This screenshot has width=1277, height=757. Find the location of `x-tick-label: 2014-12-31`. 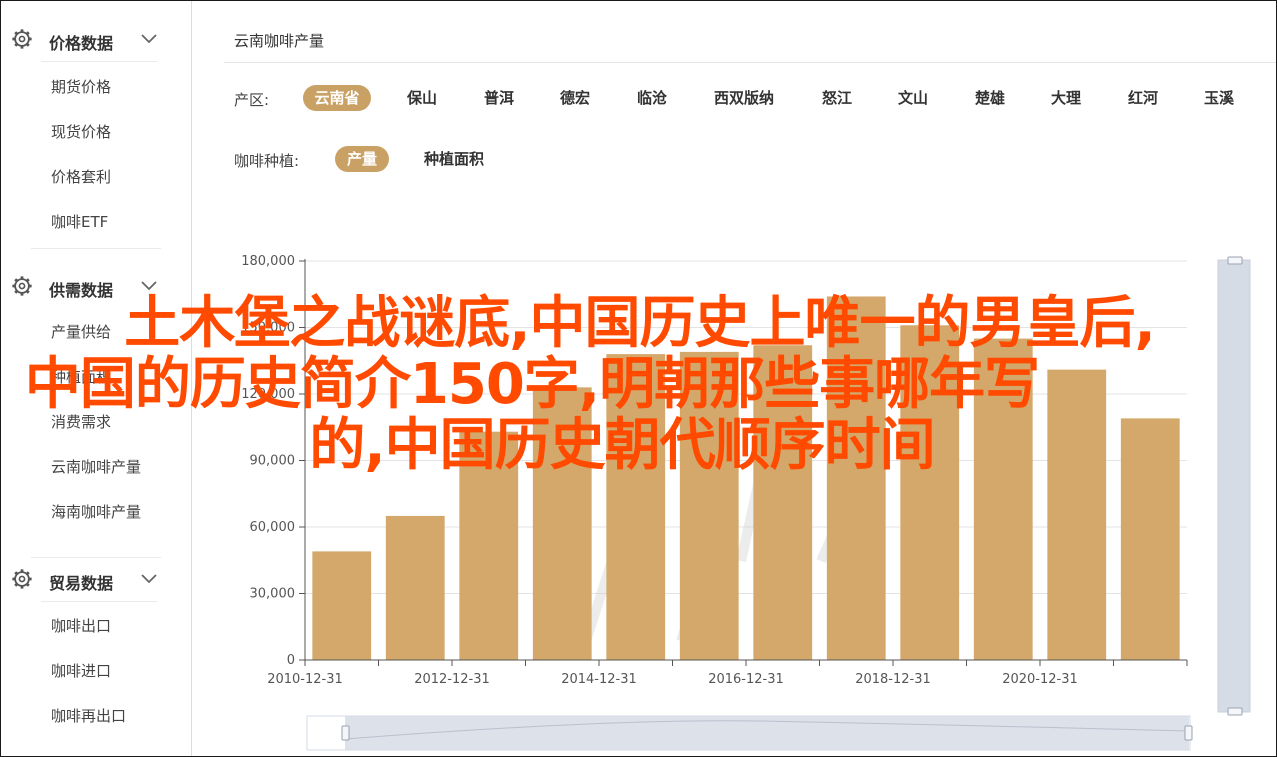

x-tick-label: 2014-12-31 is located at coordinates (599, 679).